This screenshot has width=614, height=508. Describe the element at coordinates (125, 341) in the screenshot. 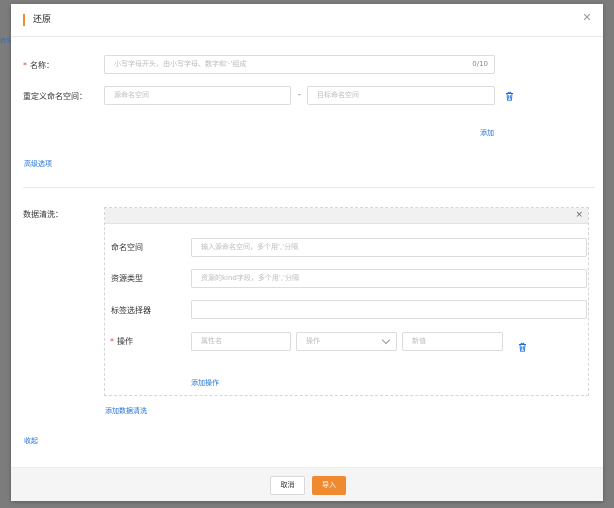

I see `operation-label: 操作` at that location.